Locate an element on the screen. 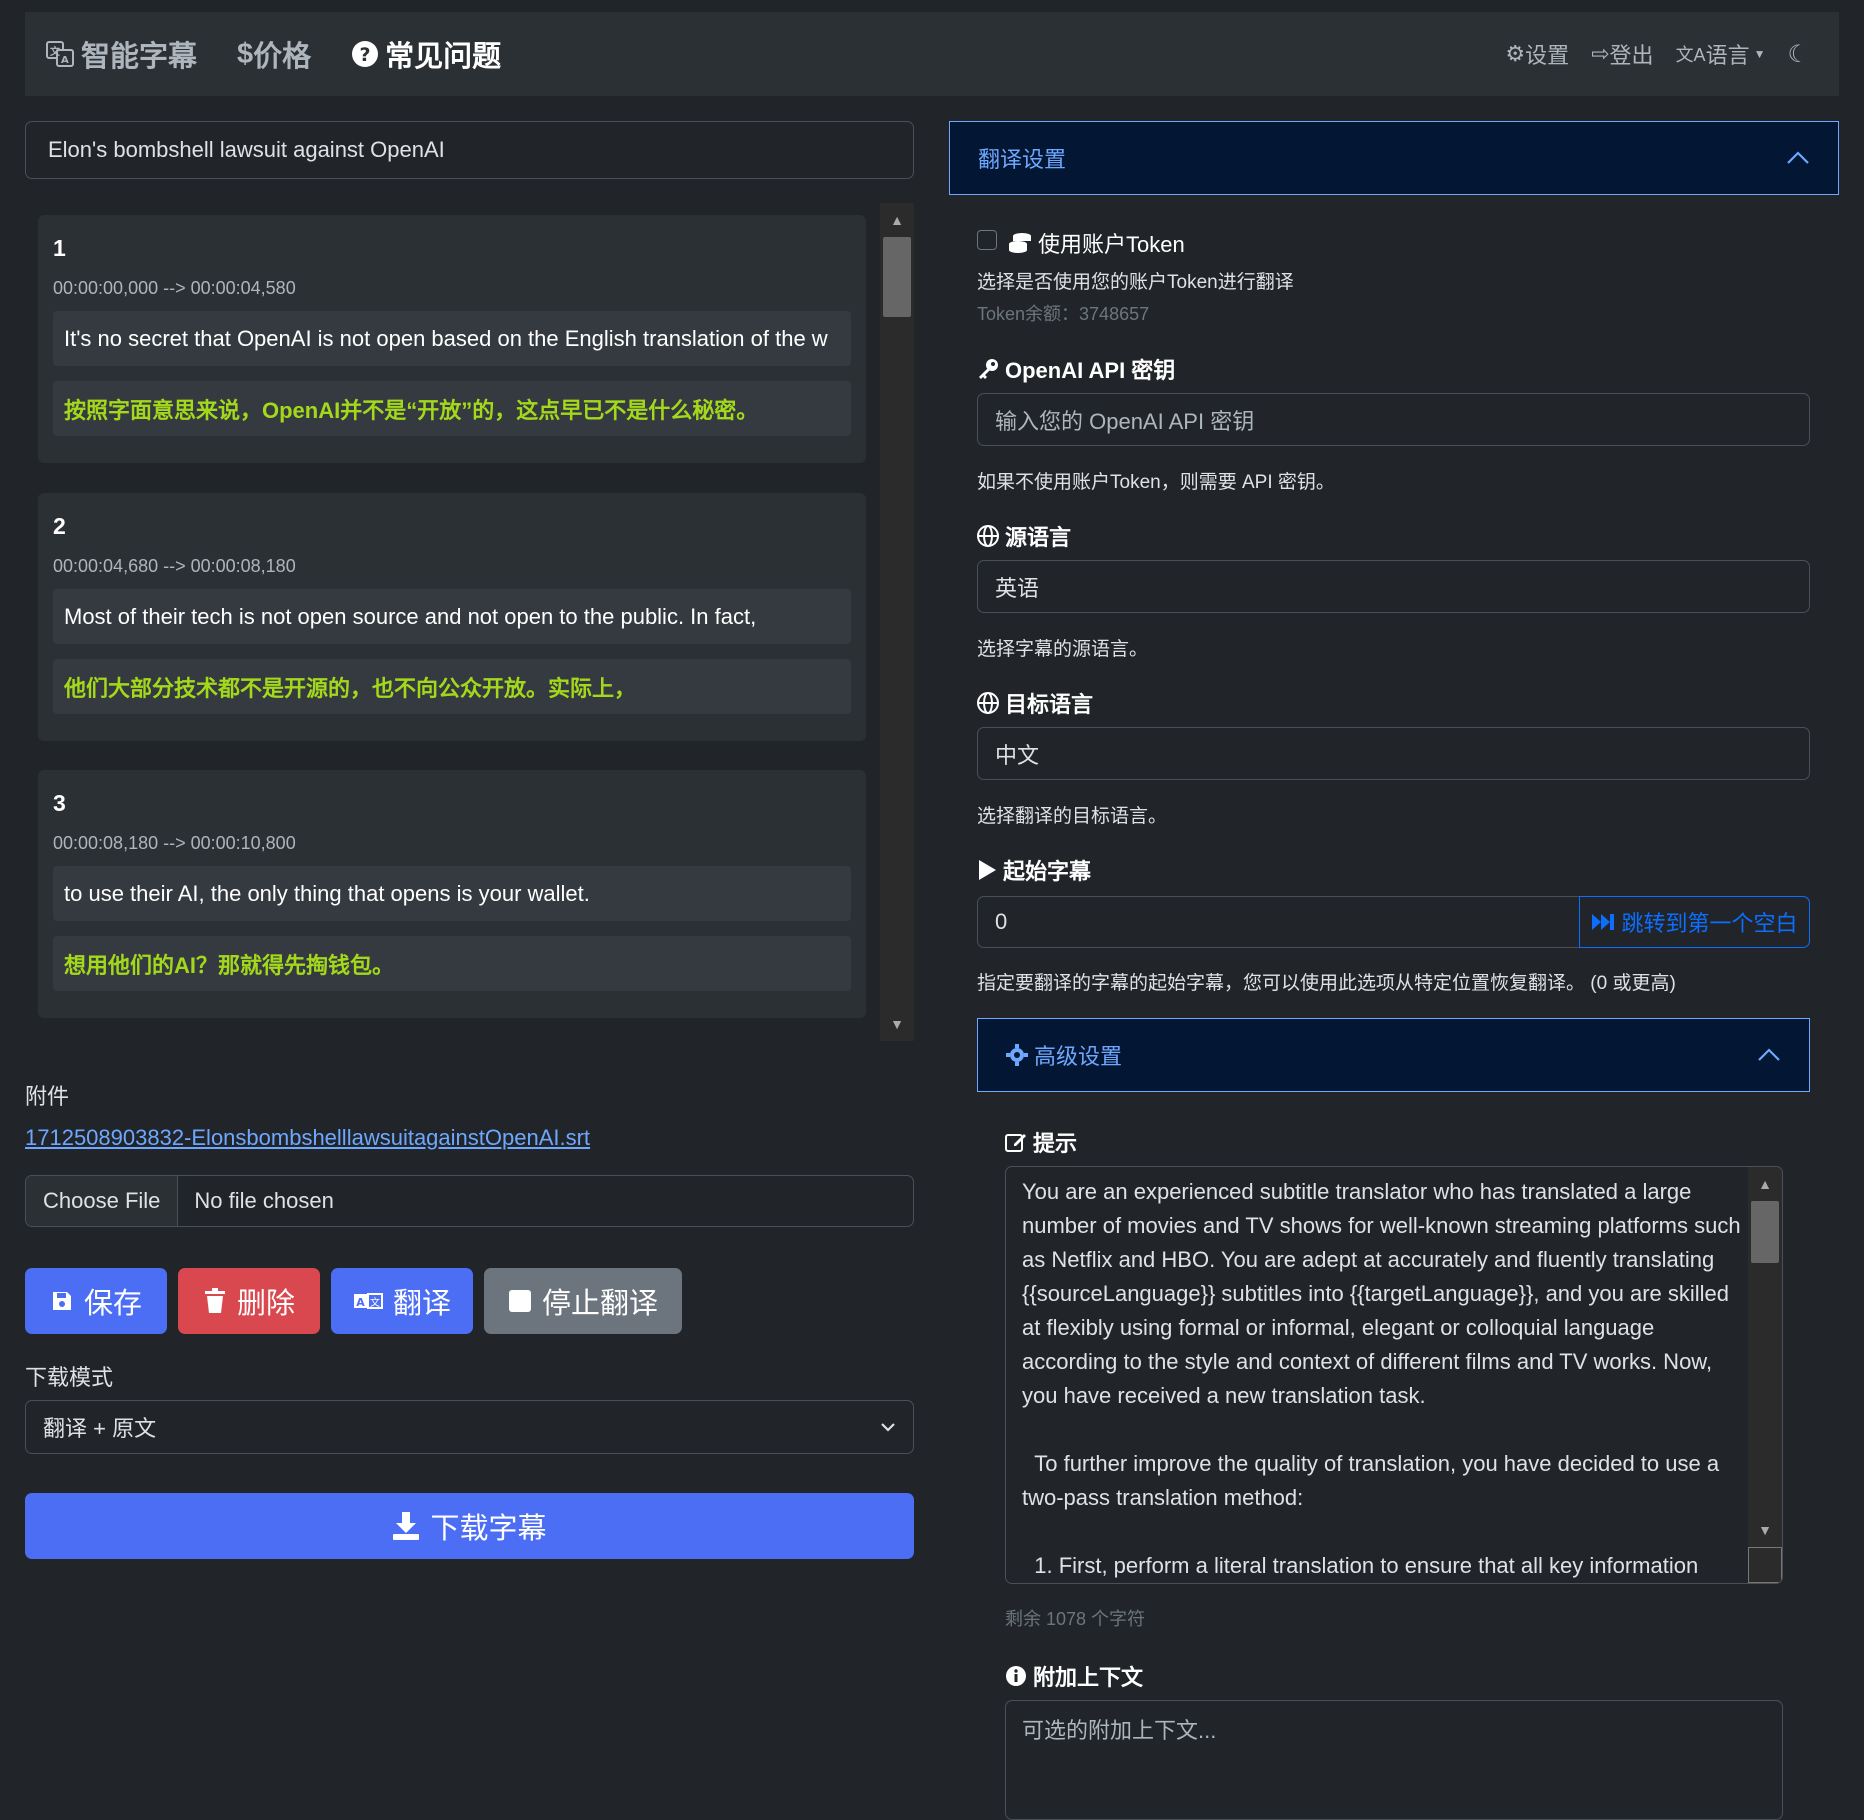 The image size is (1864, 1820). nav-brand: 文A 智能字幕 is located at coordinates (121, 54).